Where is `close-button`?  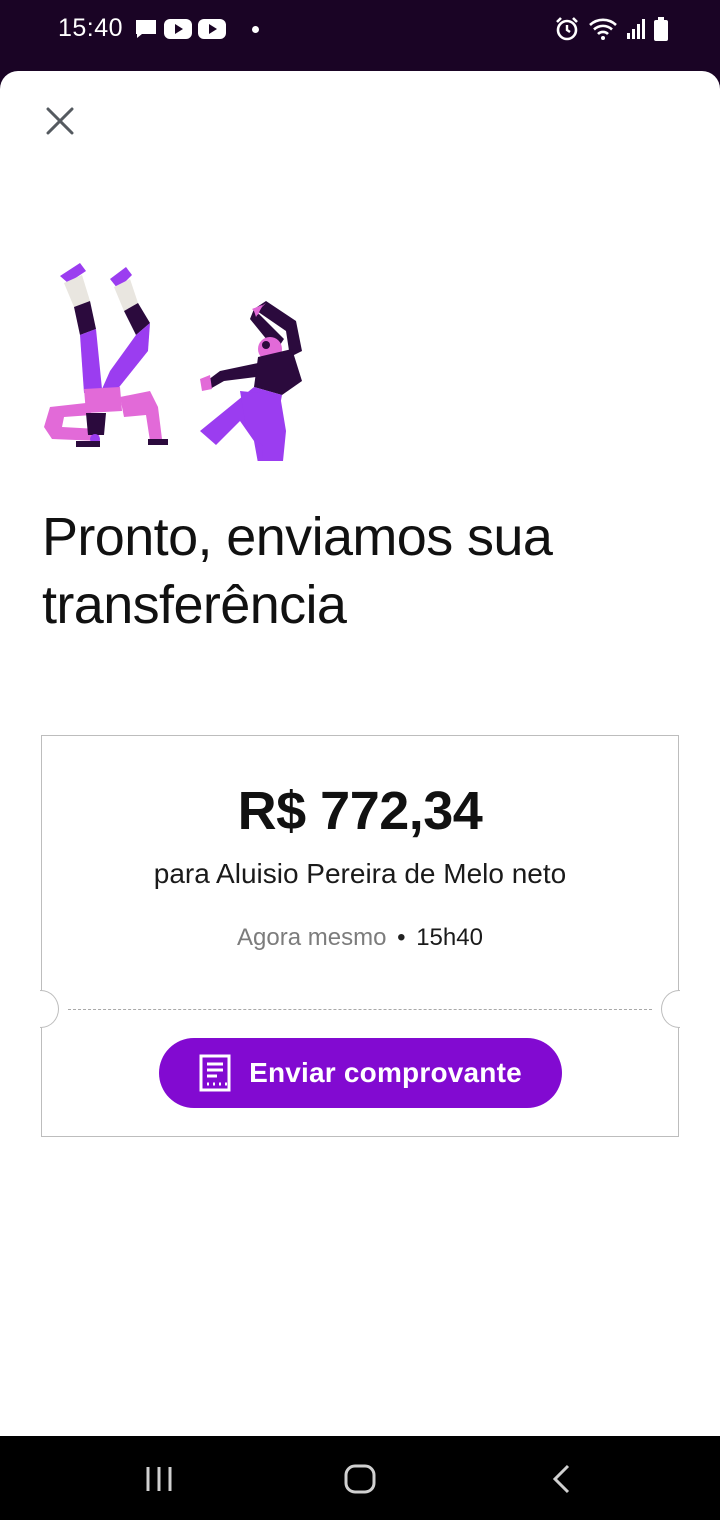 close-button is located at coordinates (60, 121).